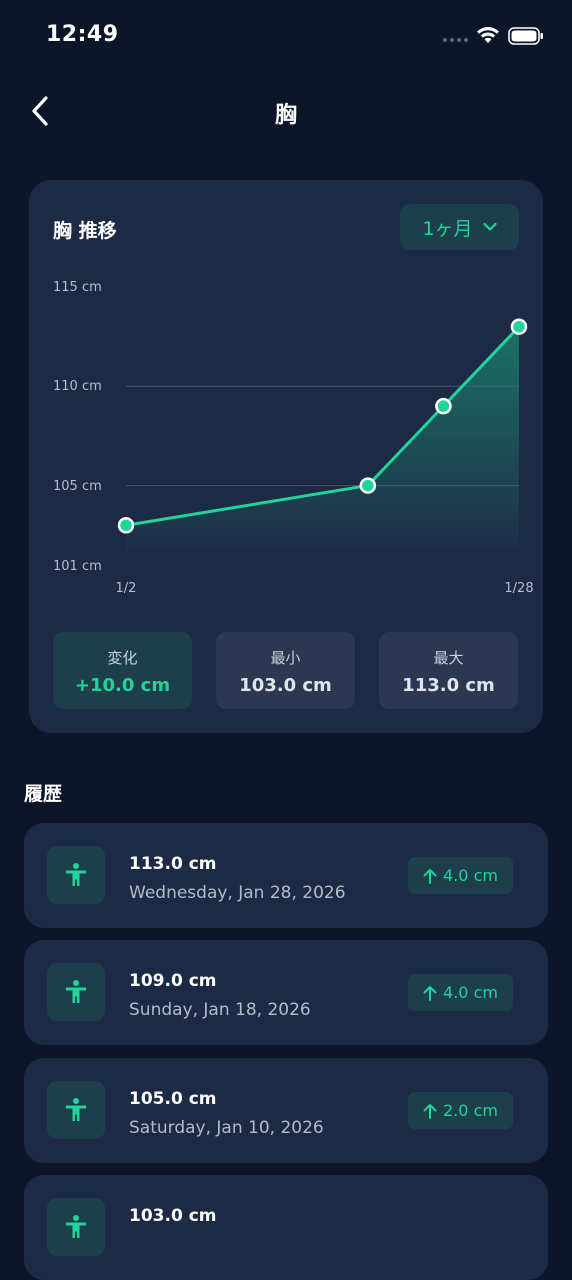 This screenshot has width=572, height=1280. What do you see at coordinates (285, 658) in the screenshot?
I see `stat-min-label: 最小` at bounding box center [285, 658].